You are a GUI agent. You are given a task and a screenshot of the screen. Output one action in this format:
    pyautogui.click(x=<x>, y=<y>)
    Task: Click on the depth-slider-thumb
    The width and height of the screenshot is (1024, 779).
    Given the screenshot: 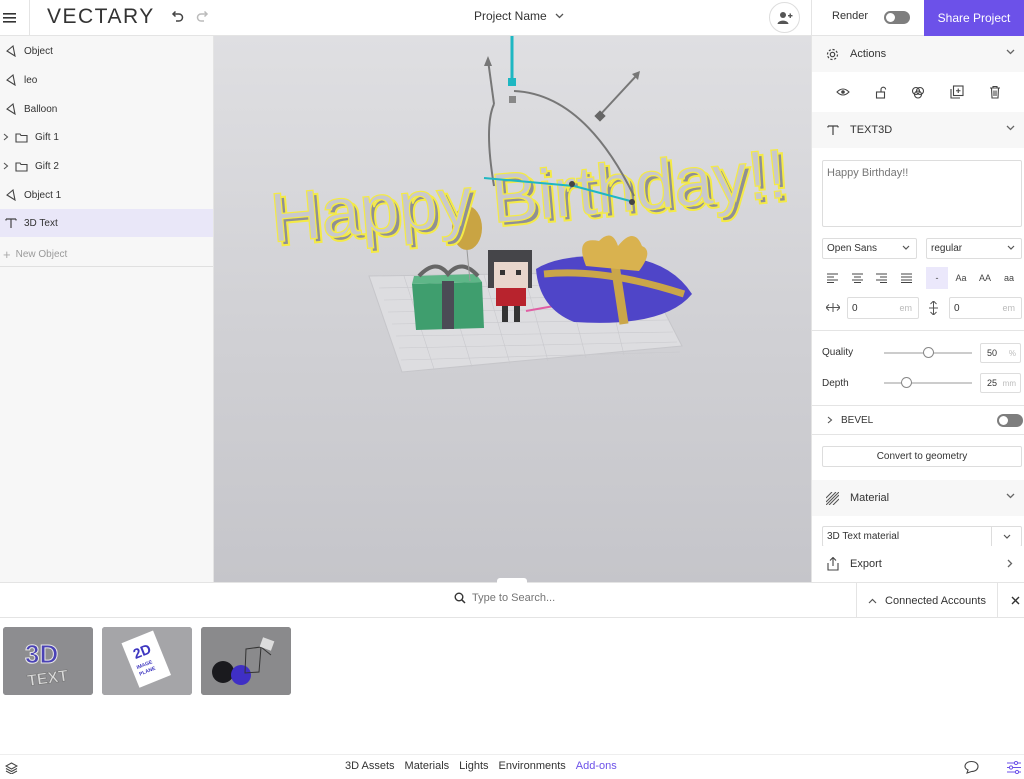 What is the action you would take?
    pyautogui.click(x=906, y=382)
    